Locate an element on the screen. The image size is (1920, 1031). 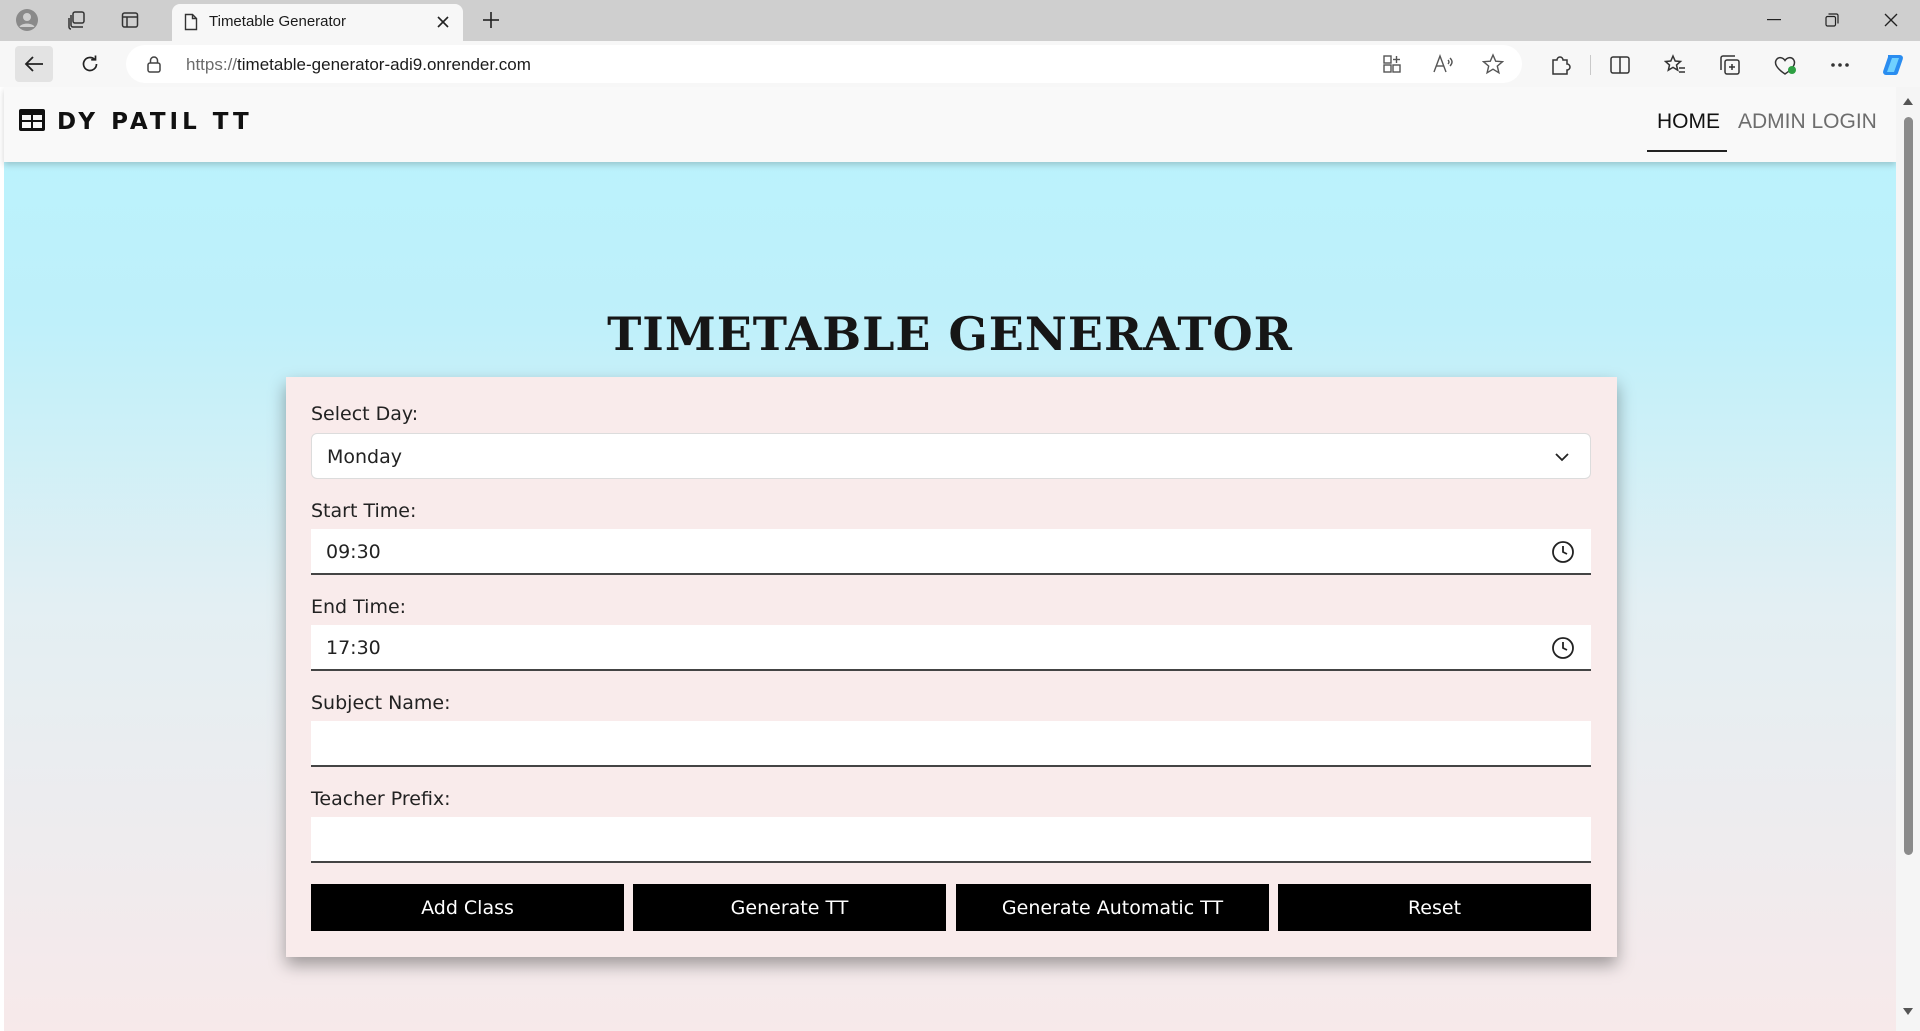
favorites-icon is located at coordinates (1675, 65).